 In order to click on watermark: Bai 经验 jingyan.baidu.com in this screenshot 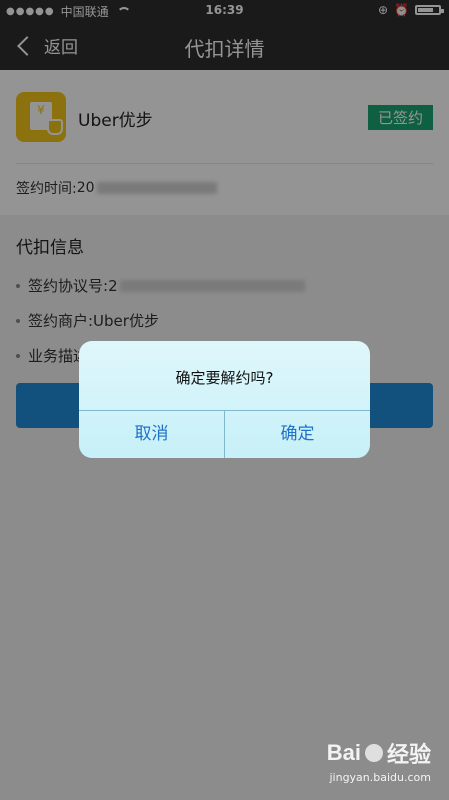, I will do `click(379, 760)`.